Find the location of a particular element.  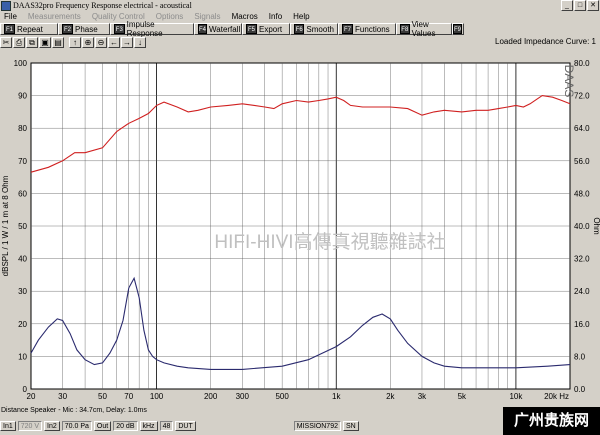

in1-button: In1 is located at coordinates (8, 425).